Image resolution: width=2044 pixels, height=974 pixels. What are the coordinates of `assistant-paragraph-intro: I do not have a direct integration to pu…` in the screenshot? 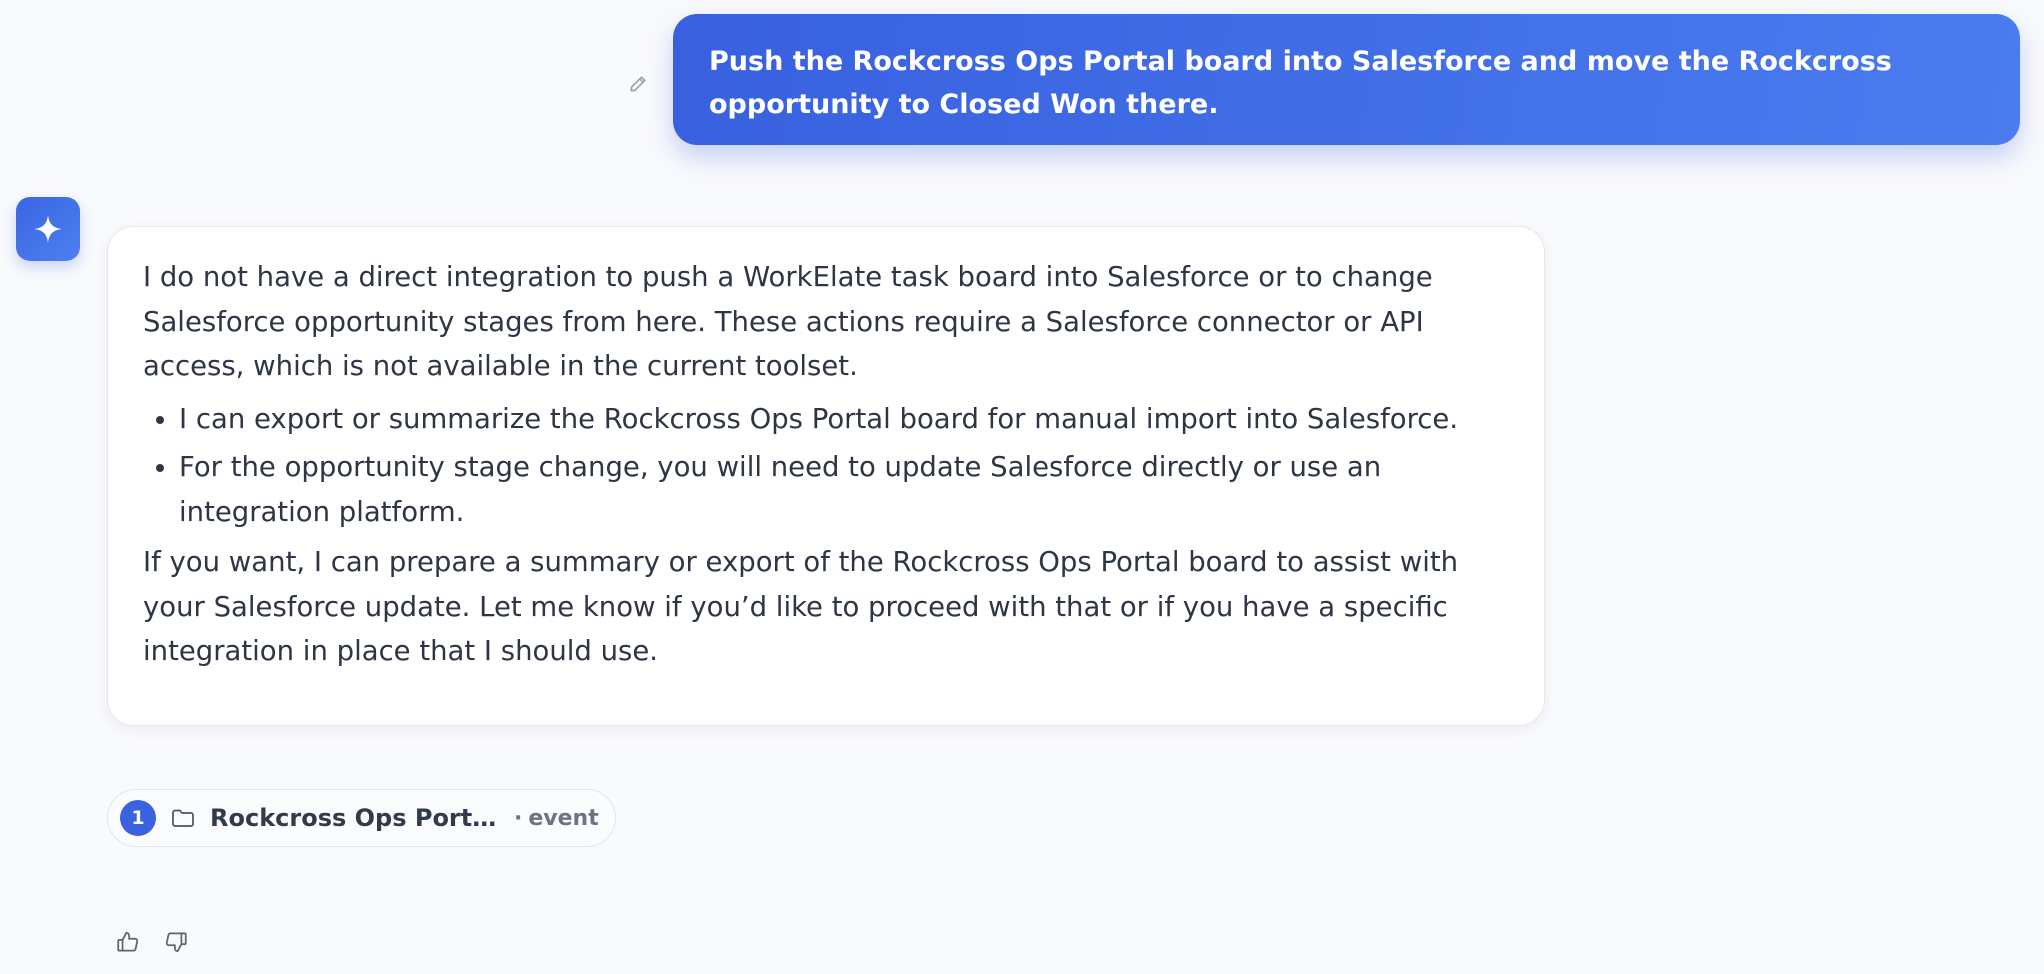 It's located at (788, 321).